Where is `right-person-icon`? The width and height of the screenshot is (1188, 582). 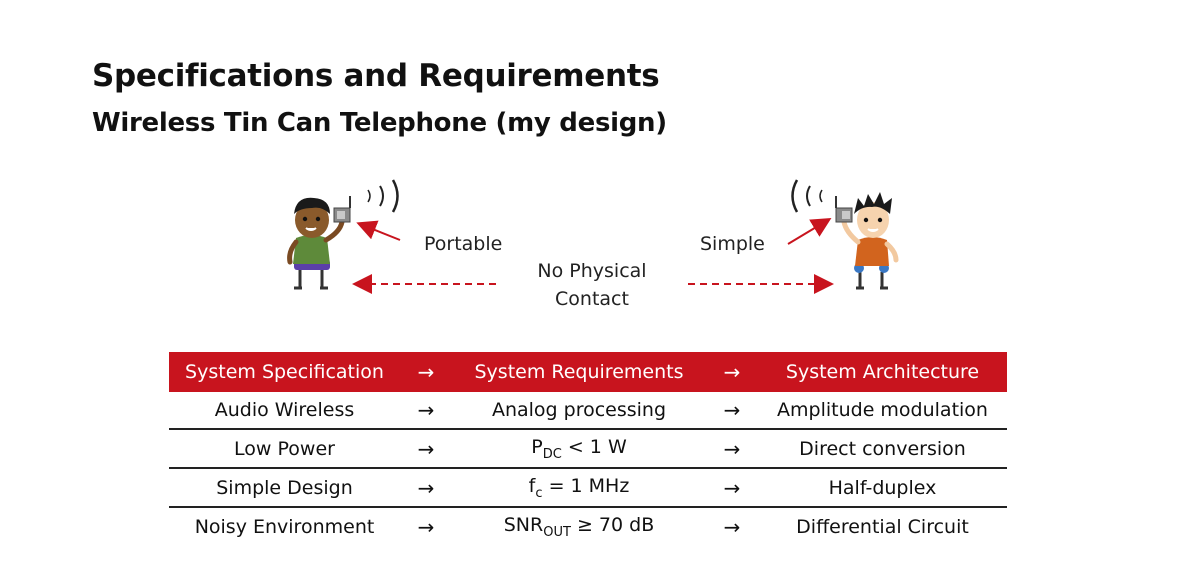
right-person-icon is located at coordinates (845, 234).